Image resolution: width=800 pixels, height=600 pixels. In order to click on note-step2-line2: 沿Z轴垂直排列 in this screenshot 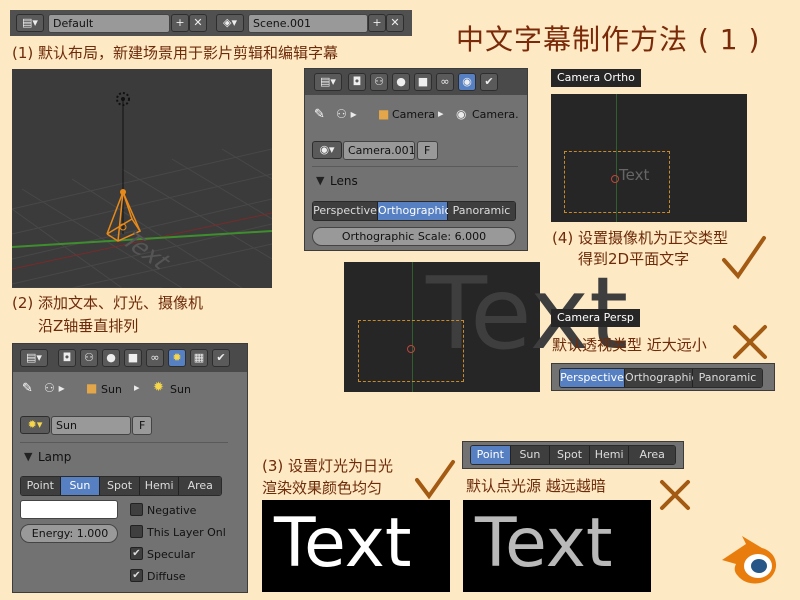, I will do `click(88, 326)`.